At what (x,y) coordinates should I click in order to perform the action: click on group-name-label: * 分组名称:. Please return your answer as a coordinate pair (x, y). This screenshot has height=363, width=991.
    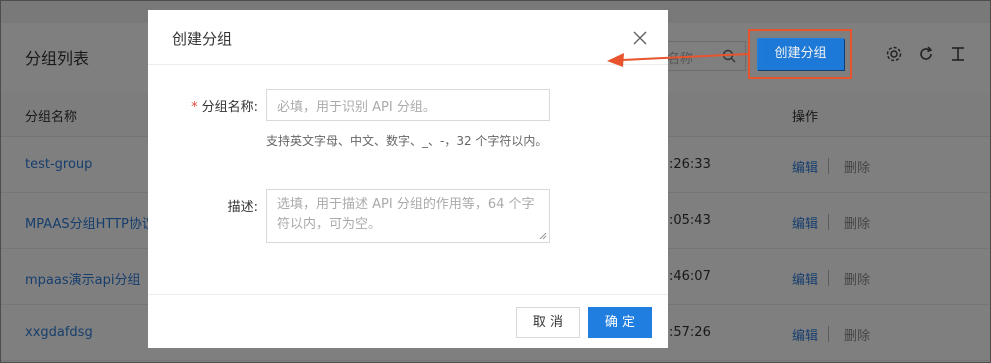
    Looking at the image, I should click on (208, 105).